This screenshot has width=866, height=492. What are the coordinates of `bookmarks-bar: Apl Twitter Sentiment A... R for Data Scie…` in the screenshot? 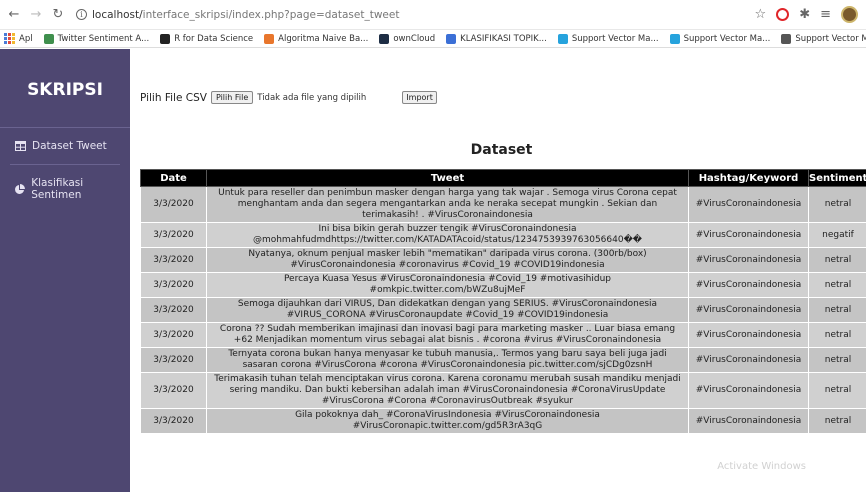 It's located at (433, 39).